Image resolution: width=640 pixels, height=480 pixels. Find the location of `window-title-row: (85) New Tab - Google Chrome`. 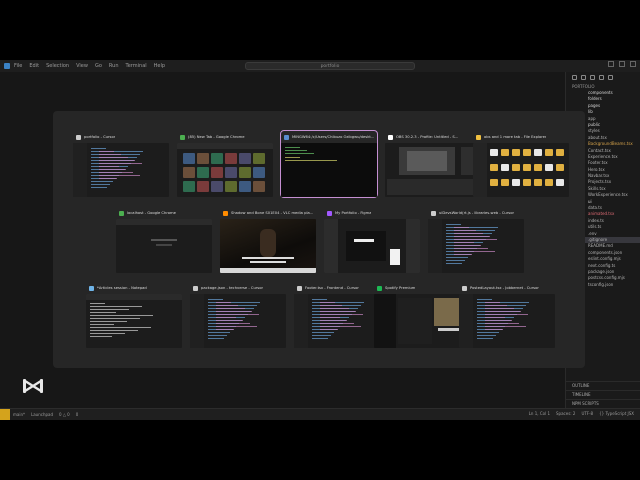

window-title-row: (85) New Tab - Google Chrome is located at coordinates (225, 137).